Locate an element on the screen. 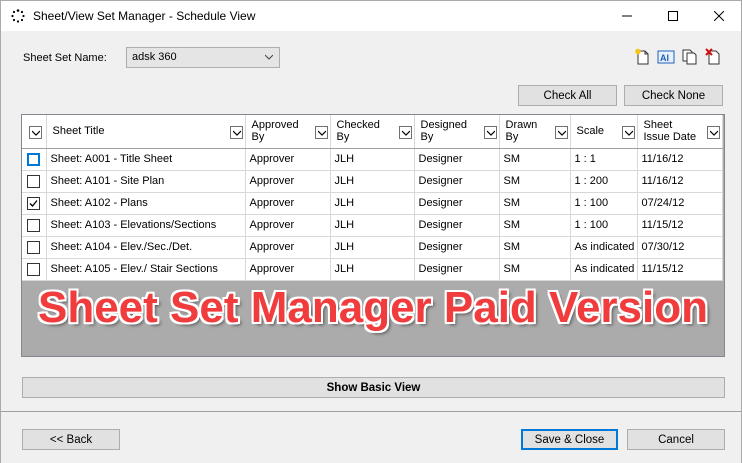  maximize-icon is located at coordinates (673, 16).